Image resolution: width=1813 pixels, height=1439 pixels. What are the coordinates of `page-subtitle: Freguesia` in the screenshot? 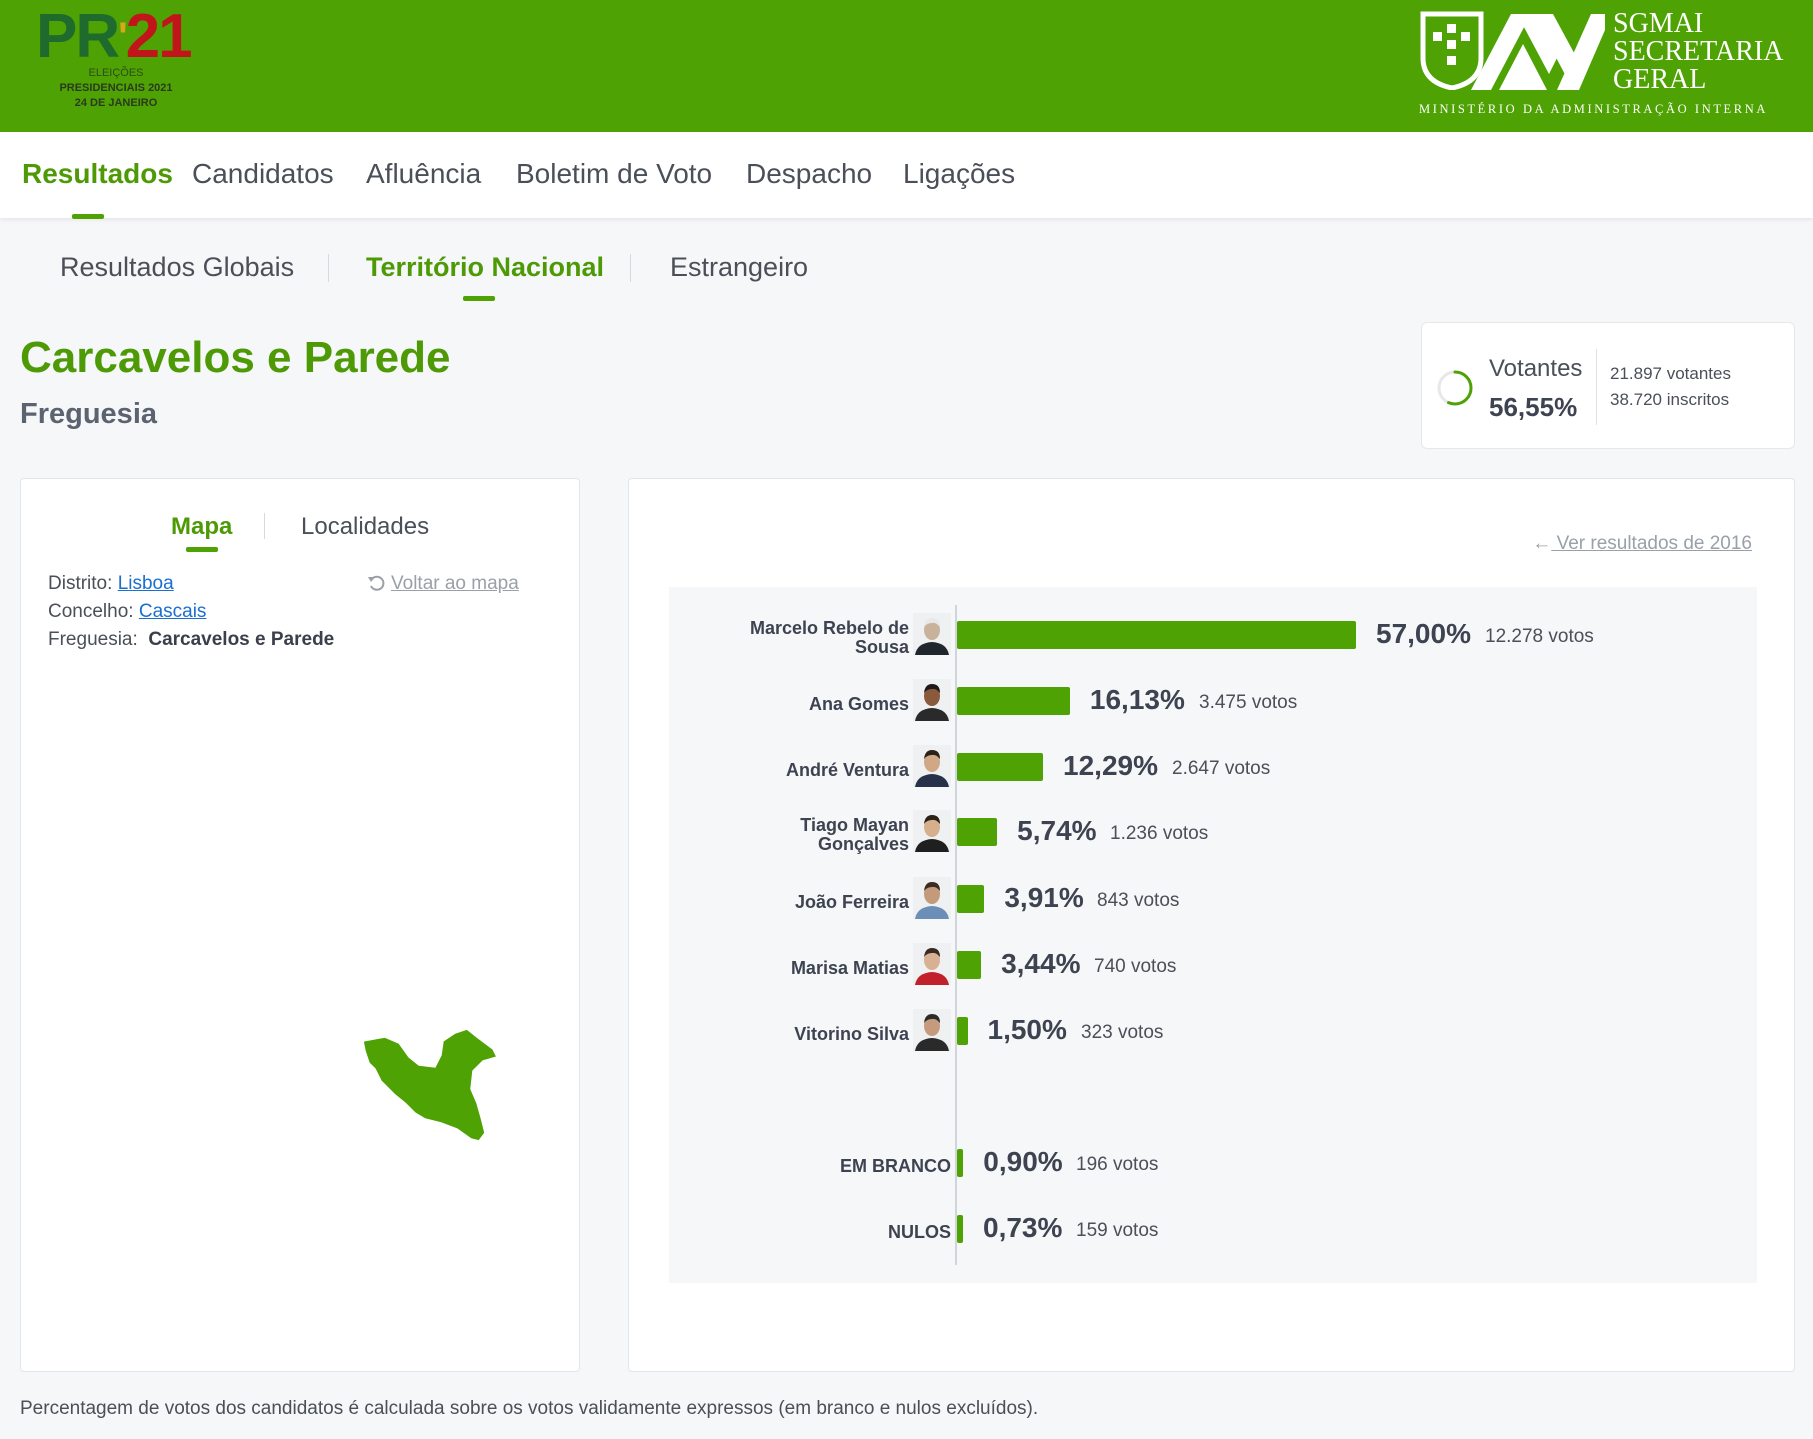 It's located at (88, 414).